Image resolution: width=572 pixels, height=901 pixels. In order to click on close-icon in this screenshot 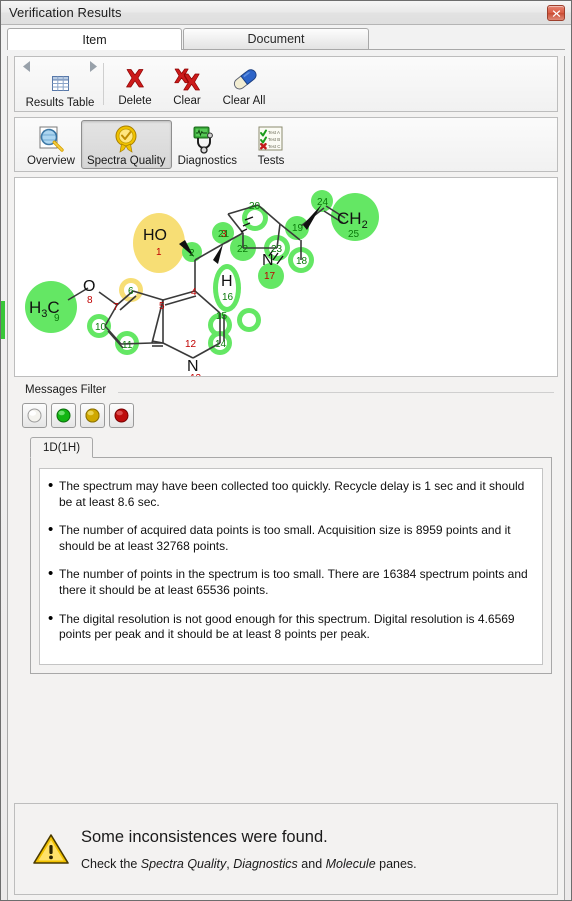, I will do `click(556, 13)`.